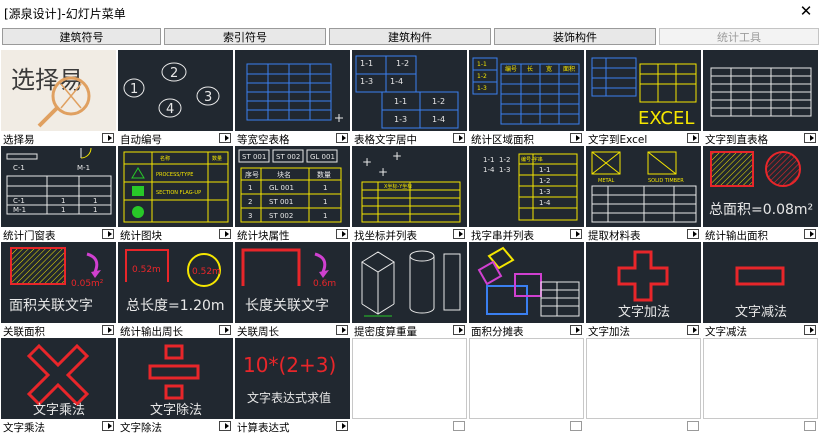 This screenshot has height=435, width=821. What do you see at coordinates (59, 194) in the screenshot?
I see `slide-door-window-table: C-1 M-1 C-1 M-1 1 1 1 1 统计门窗表` at bounding box center [59, 194].